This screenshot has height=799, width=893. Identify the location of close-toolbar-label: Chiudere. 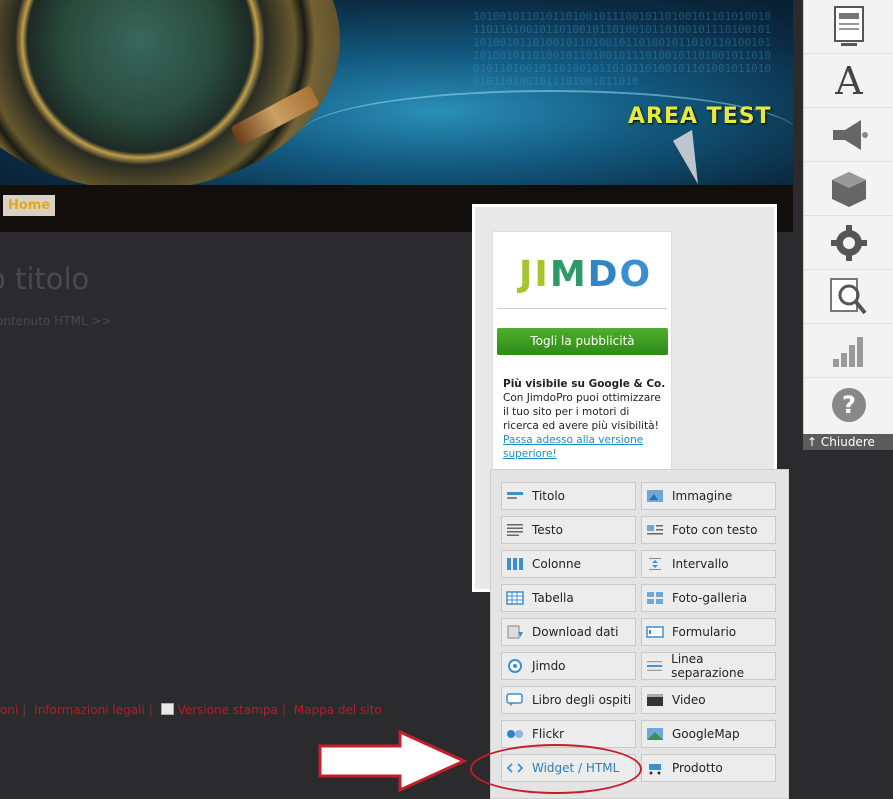
(847, 442).